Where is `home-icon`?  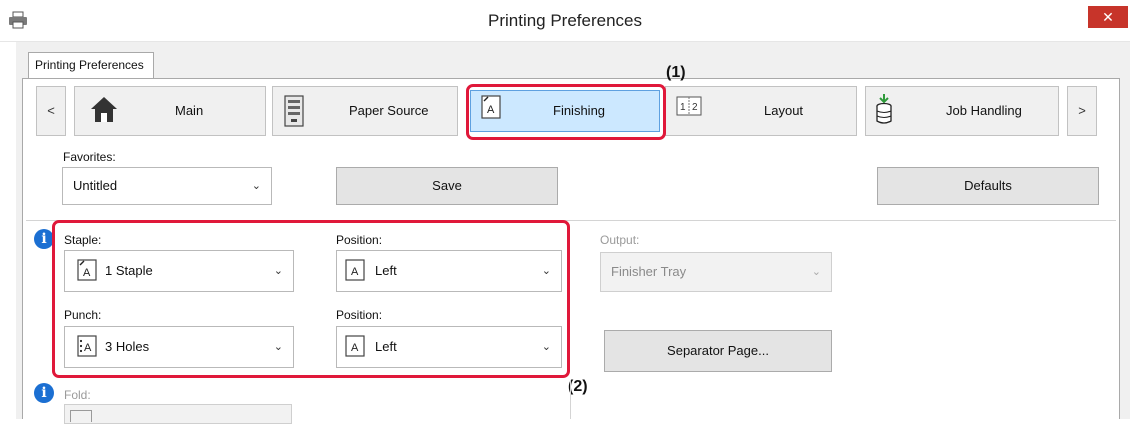
home-icon is located at coordinates (104, 109).